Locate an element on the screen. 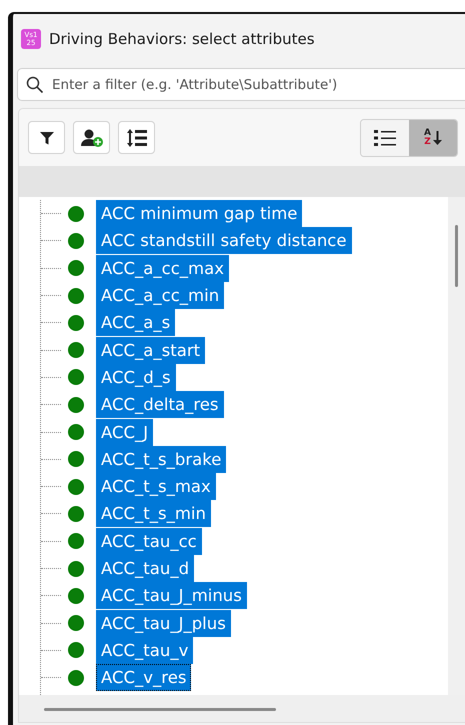  attribute-item: ACC_t_s_min is located at coordinates (153, 514).